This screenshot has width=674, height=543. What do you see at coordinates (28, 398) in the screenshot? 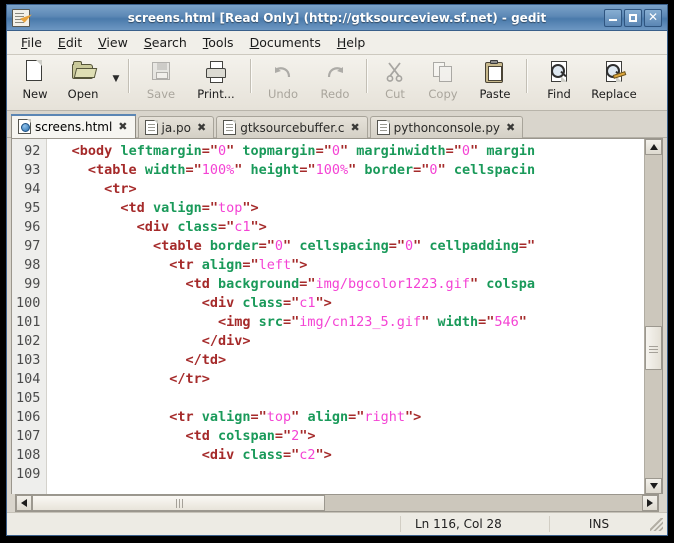
I see `line-number: 105` at bounding box center [28, 398].